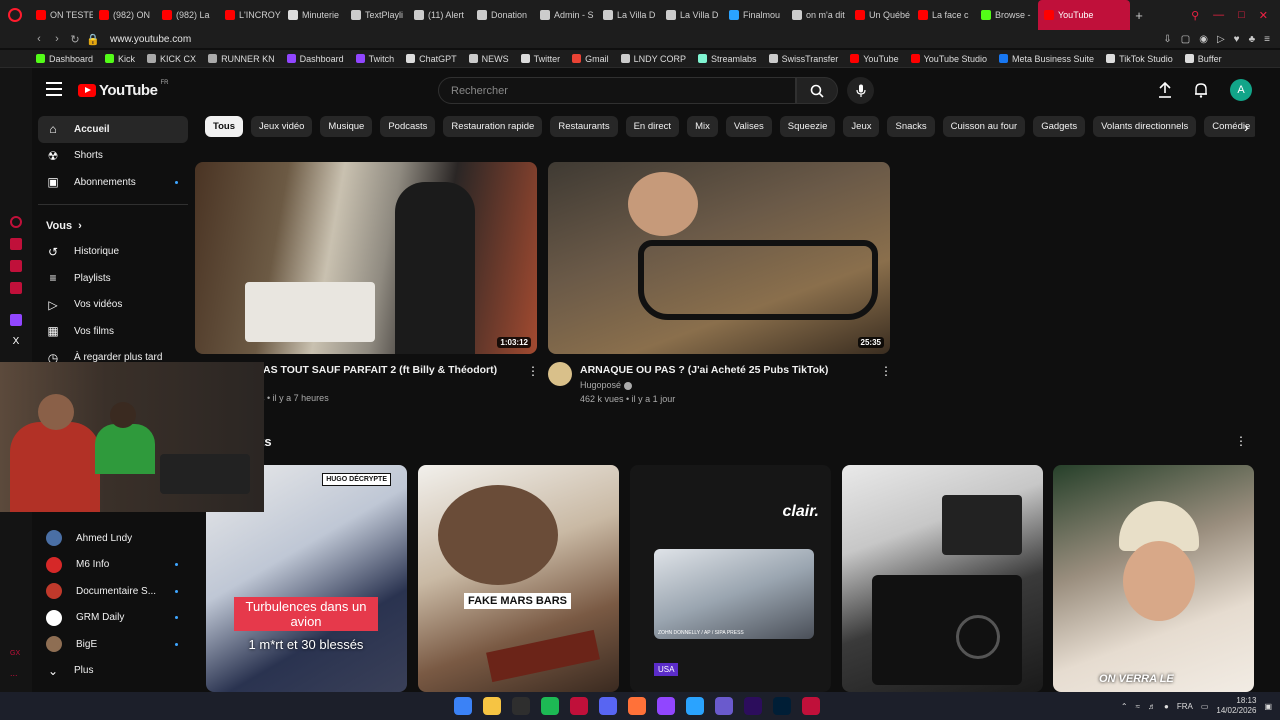  Describe the element at coordinates (1006, 15) in the screenshot. I see `browser-tab: Browse -` at that location.